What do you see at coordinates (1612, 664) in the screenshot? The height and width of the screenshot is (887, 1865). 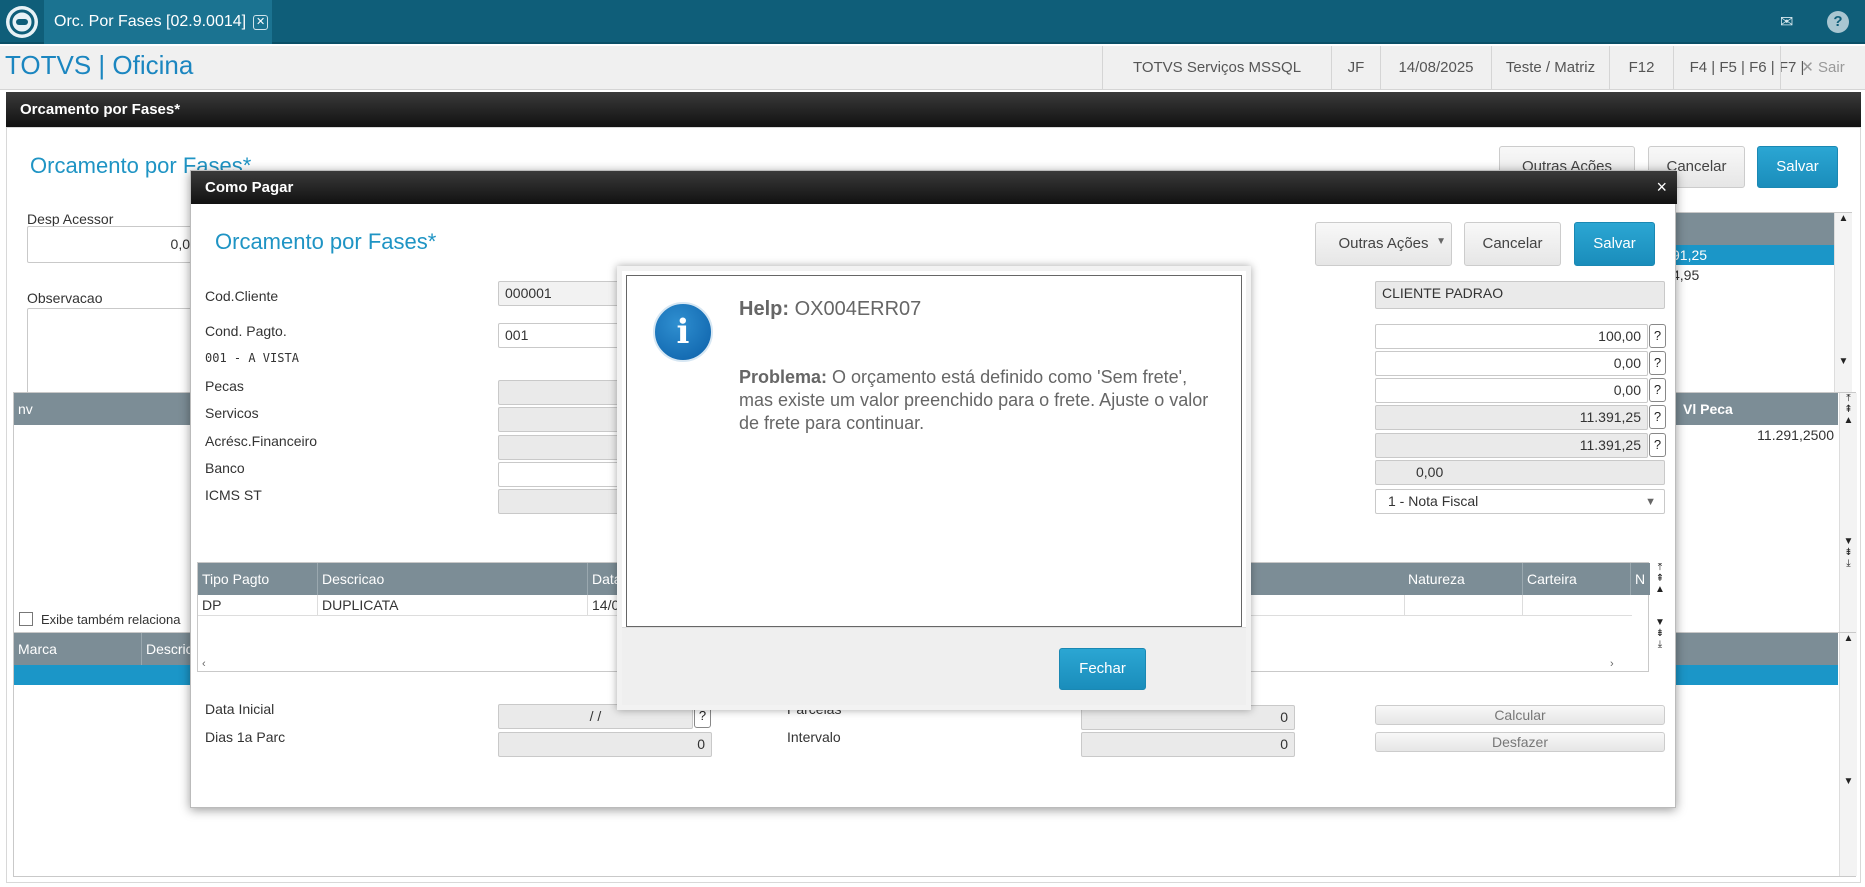 I see `scroll-right-icon: ›` at bounding box center [1612, 664].